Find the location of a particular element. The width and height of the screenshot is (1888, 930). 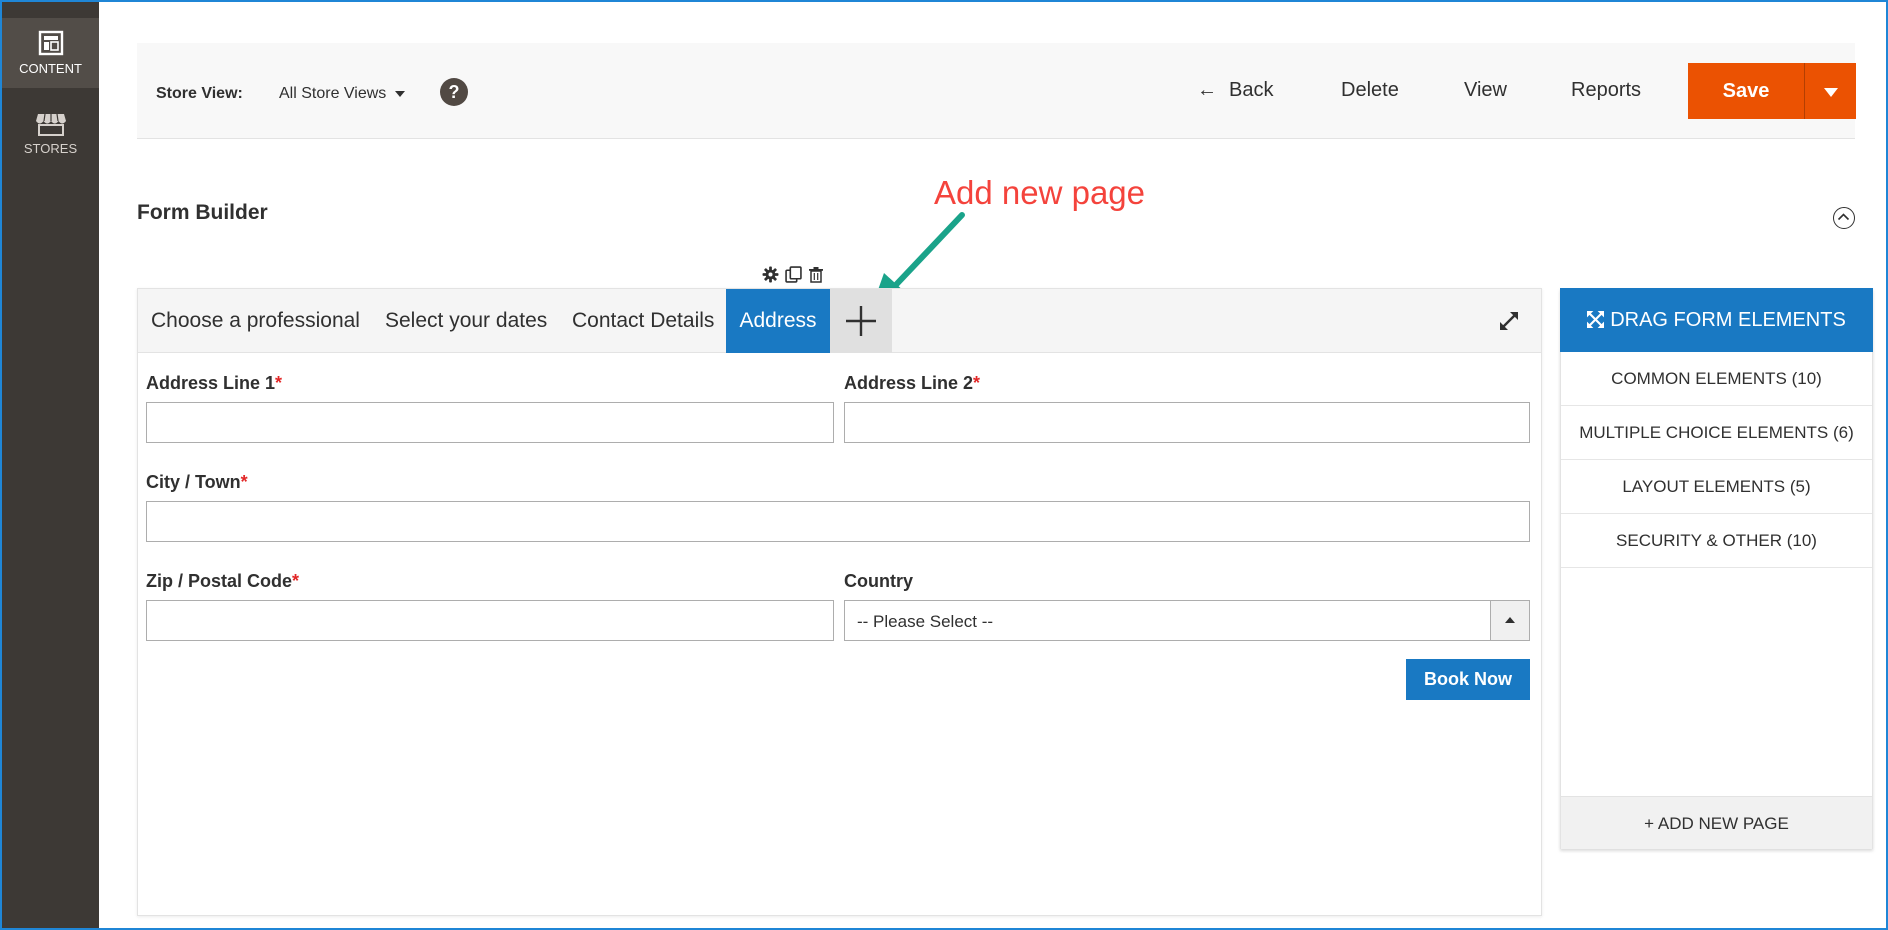

add-page-button is located at coordinates (861, 321).